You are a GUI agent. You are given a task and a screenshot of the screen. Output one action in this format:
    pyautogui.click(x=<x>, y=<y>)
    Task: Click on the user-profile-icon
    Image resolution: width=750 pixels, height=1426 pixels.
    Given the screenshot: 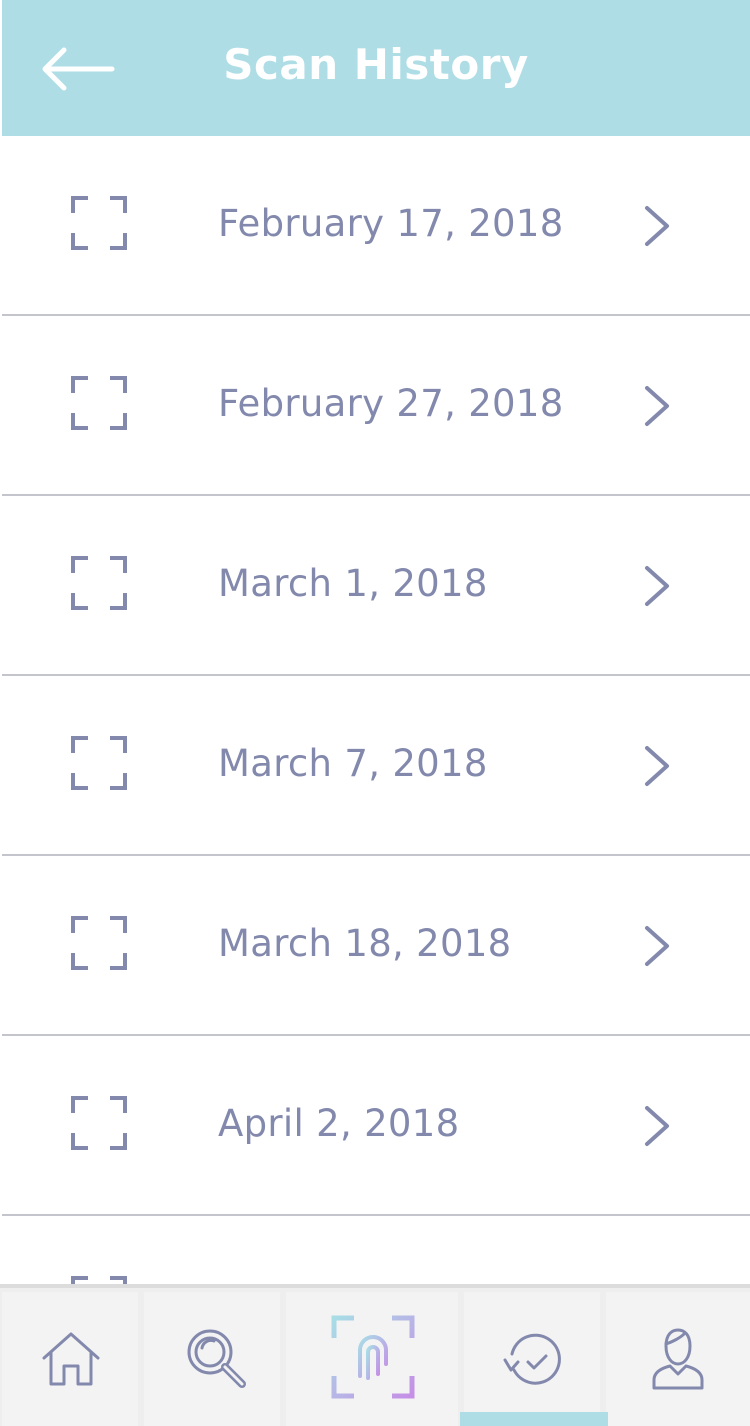 What is the action you would take?
    pyautogui.click(x=678, y=1359)
    